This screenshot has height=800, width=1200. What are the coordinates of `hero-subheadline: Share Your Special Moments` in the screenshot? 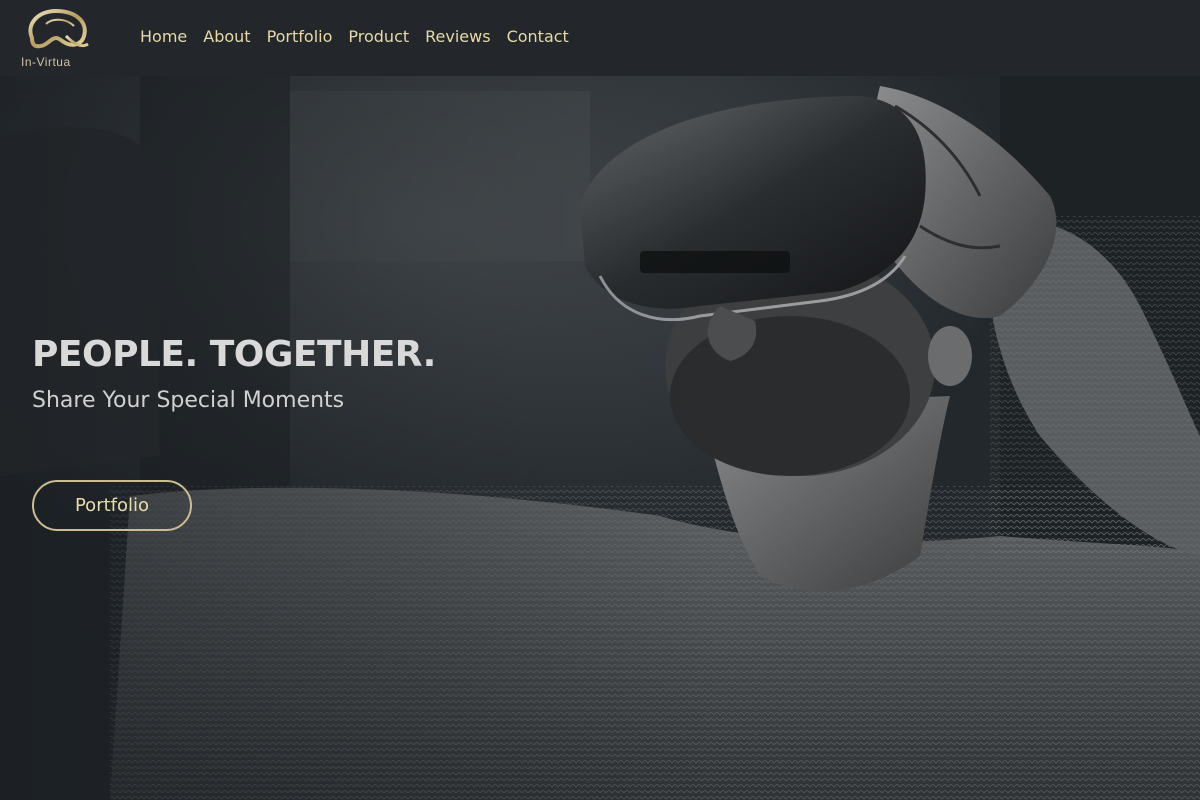 It's located at (188, 400).